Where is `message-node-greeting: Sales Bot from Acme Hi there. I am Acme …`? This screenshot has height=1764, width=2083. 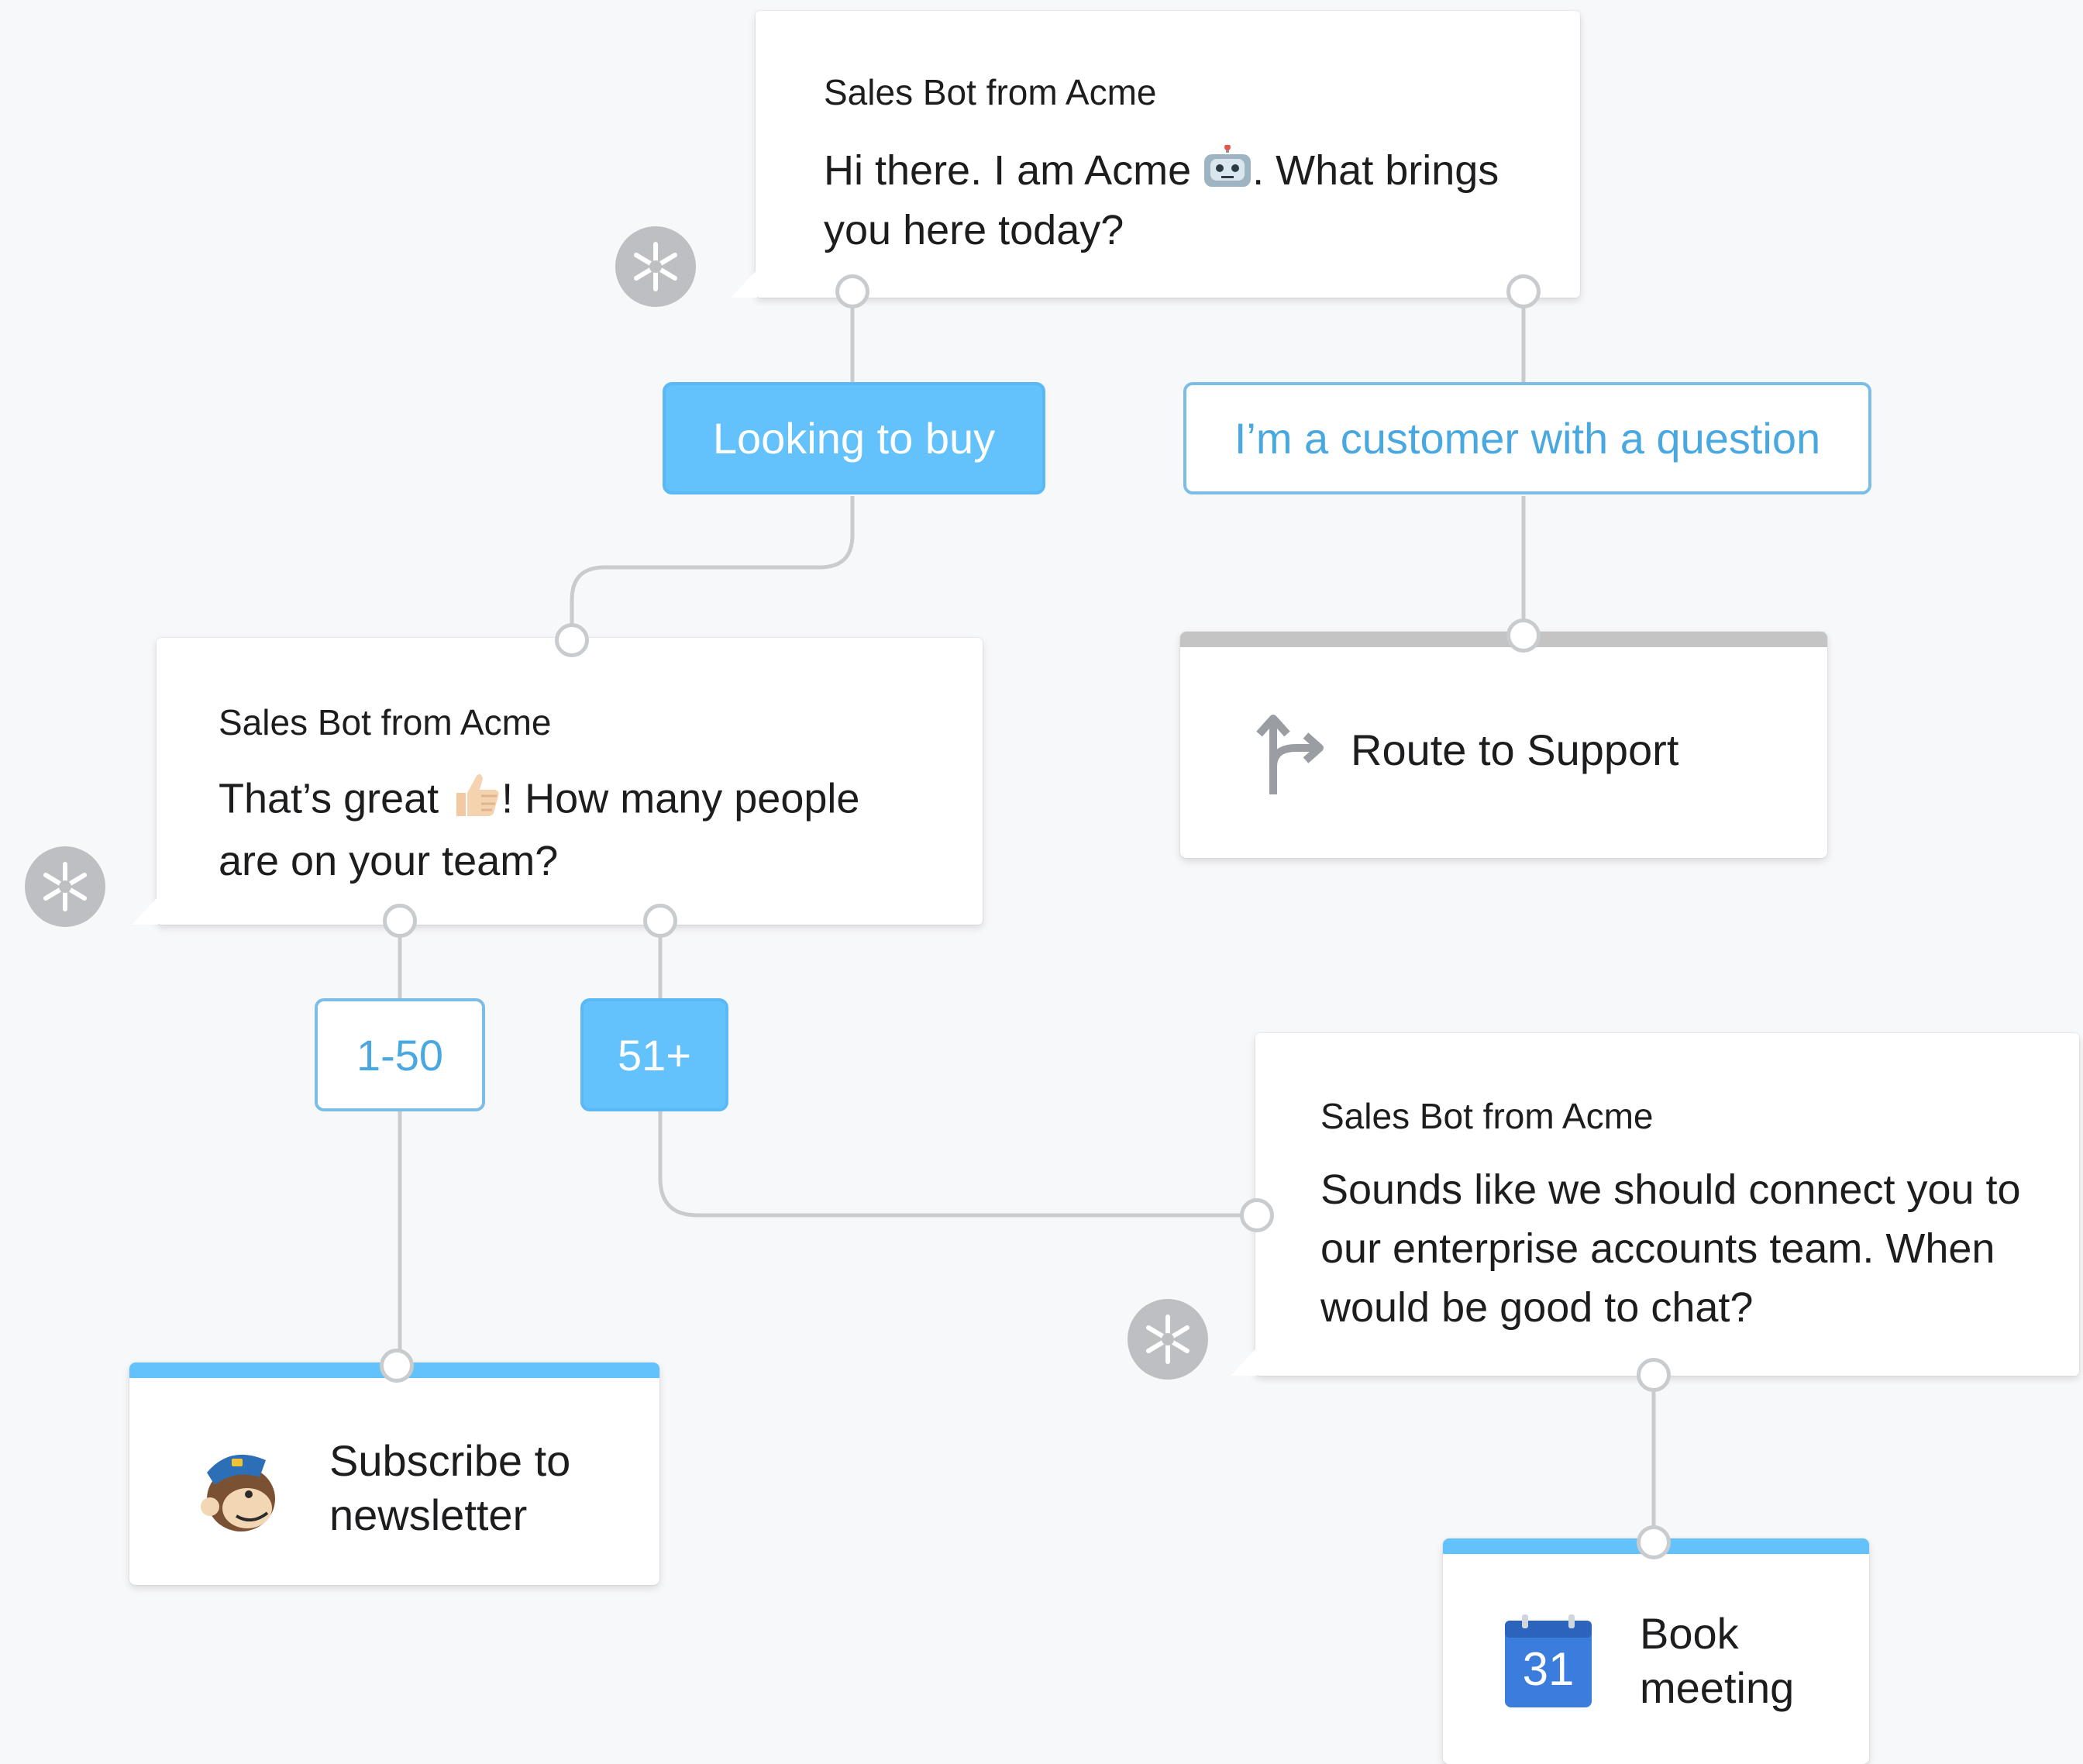
message-node-greeting: Sales Bot from Acme Hi there. I am Acme … is located at coordinates (1155, 154).